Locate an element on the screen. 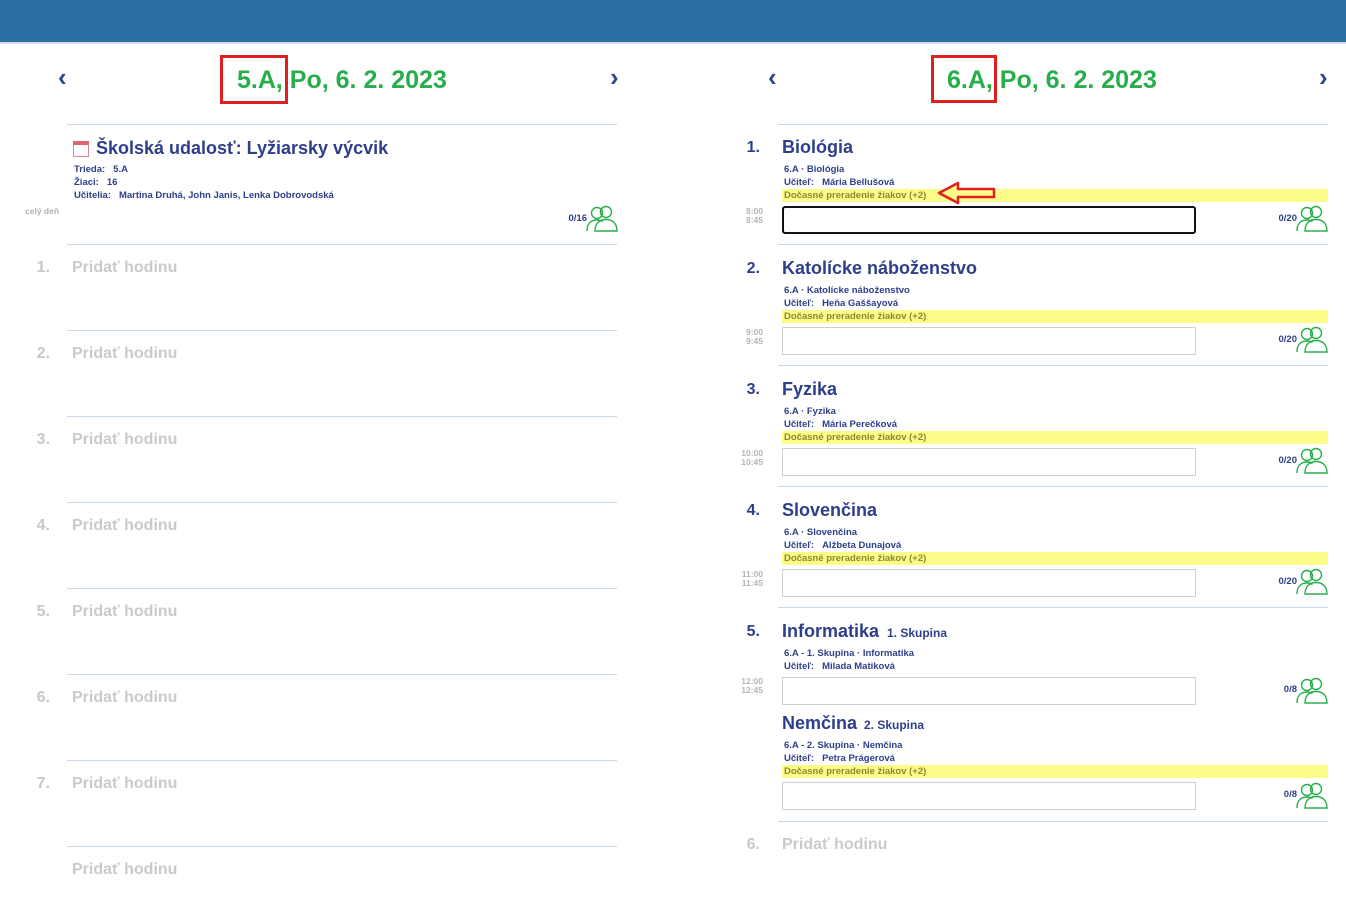  lesson-teacher: Učiteľ: Mária Bellušová is located at coordinates (839, 182).